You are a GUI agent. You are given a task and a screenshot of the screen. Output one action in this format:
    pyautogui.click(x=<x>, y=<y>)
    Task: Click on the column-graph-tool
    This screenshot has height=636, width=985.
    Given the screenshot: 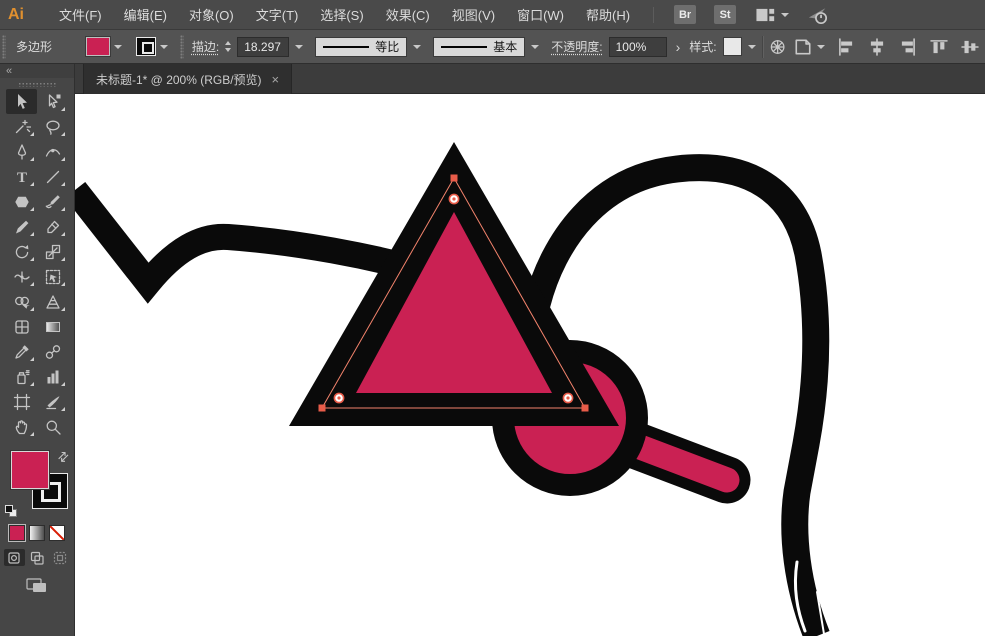 What is the action you would take?
    pyautogui.click(x=52, y=376)
    